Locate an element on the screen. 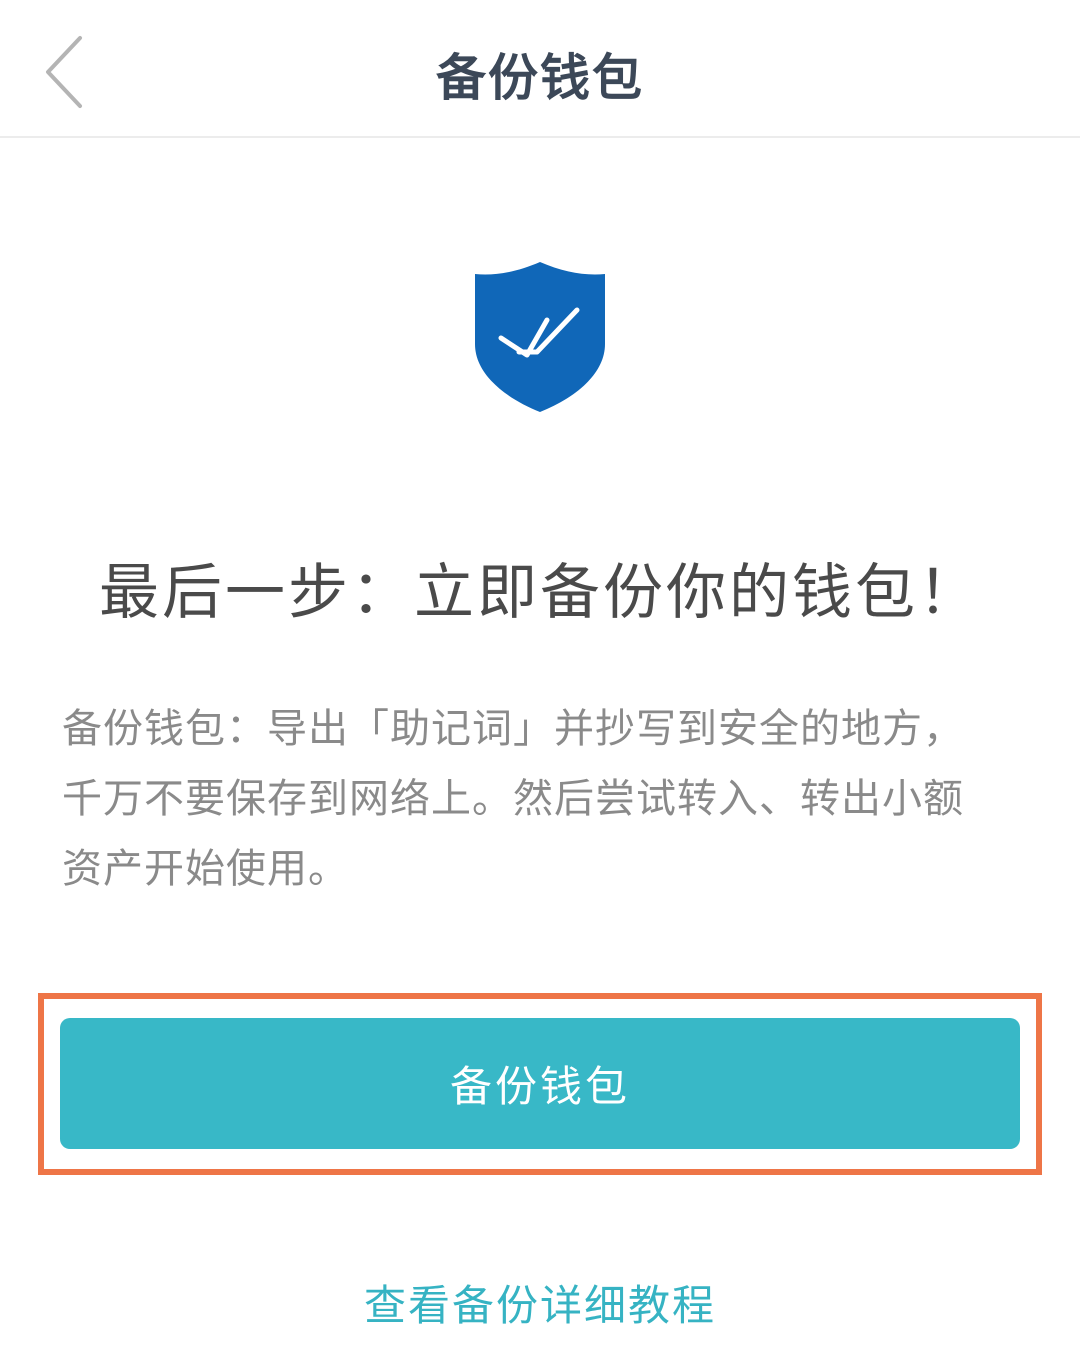  backup-wallet-button: 备份钱包 is located at coordinates (540, 1083).